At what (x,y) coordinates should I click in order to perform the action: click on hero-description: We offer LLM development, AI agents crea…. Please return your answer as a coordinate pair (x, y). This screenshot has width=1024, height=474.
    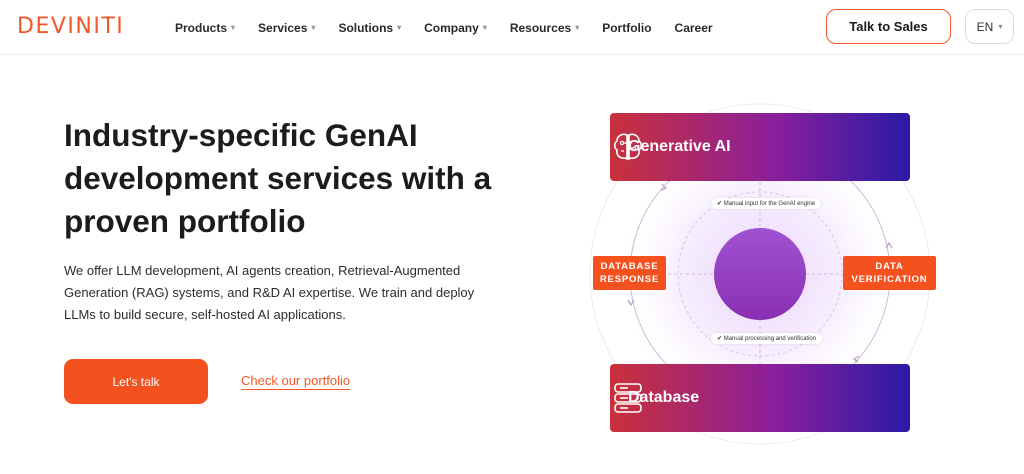
    Looking at the image, I should click on (269, 292).